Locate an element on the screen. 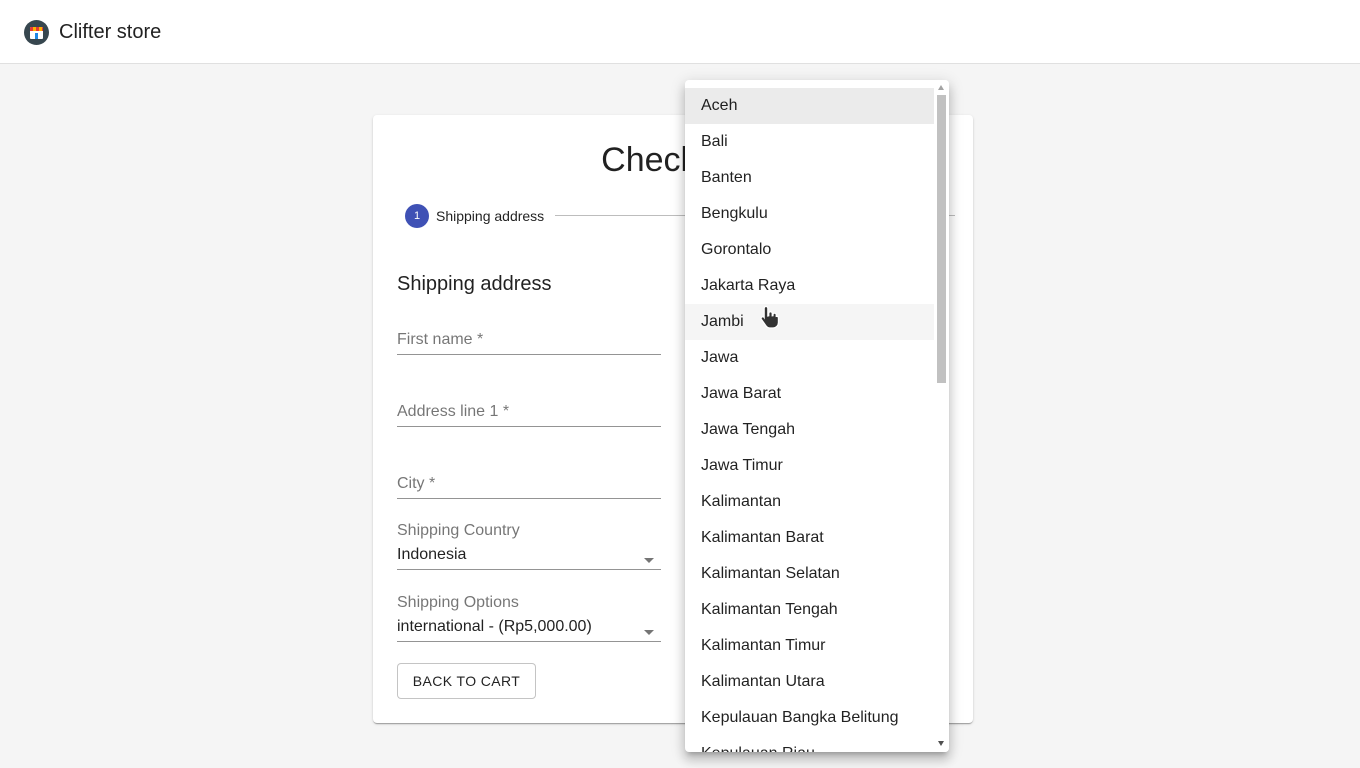 This screenshot has height=768, width=1360. subdivision-option: Kepulauan Riau is located at coordinates (809, 744).